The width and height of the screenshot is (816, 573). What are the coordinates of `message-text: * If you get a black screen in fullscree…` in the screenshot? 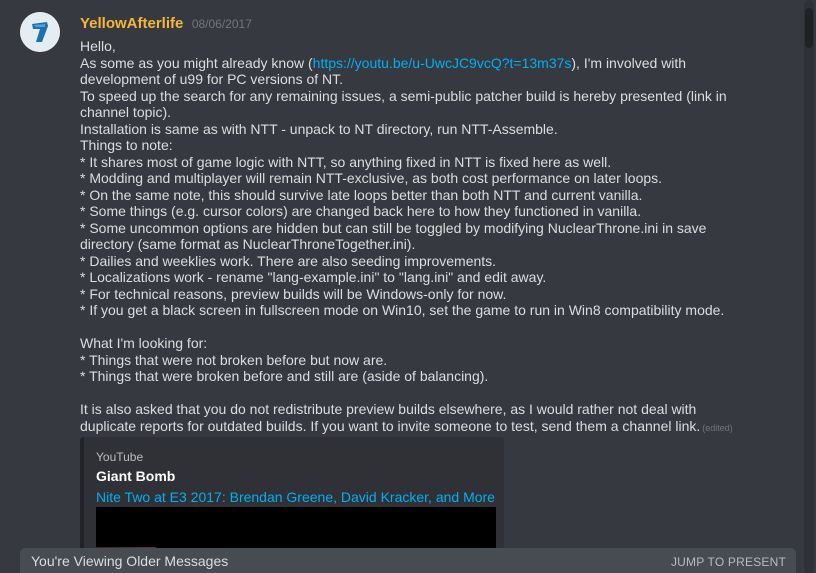 It's located at (402, 310).